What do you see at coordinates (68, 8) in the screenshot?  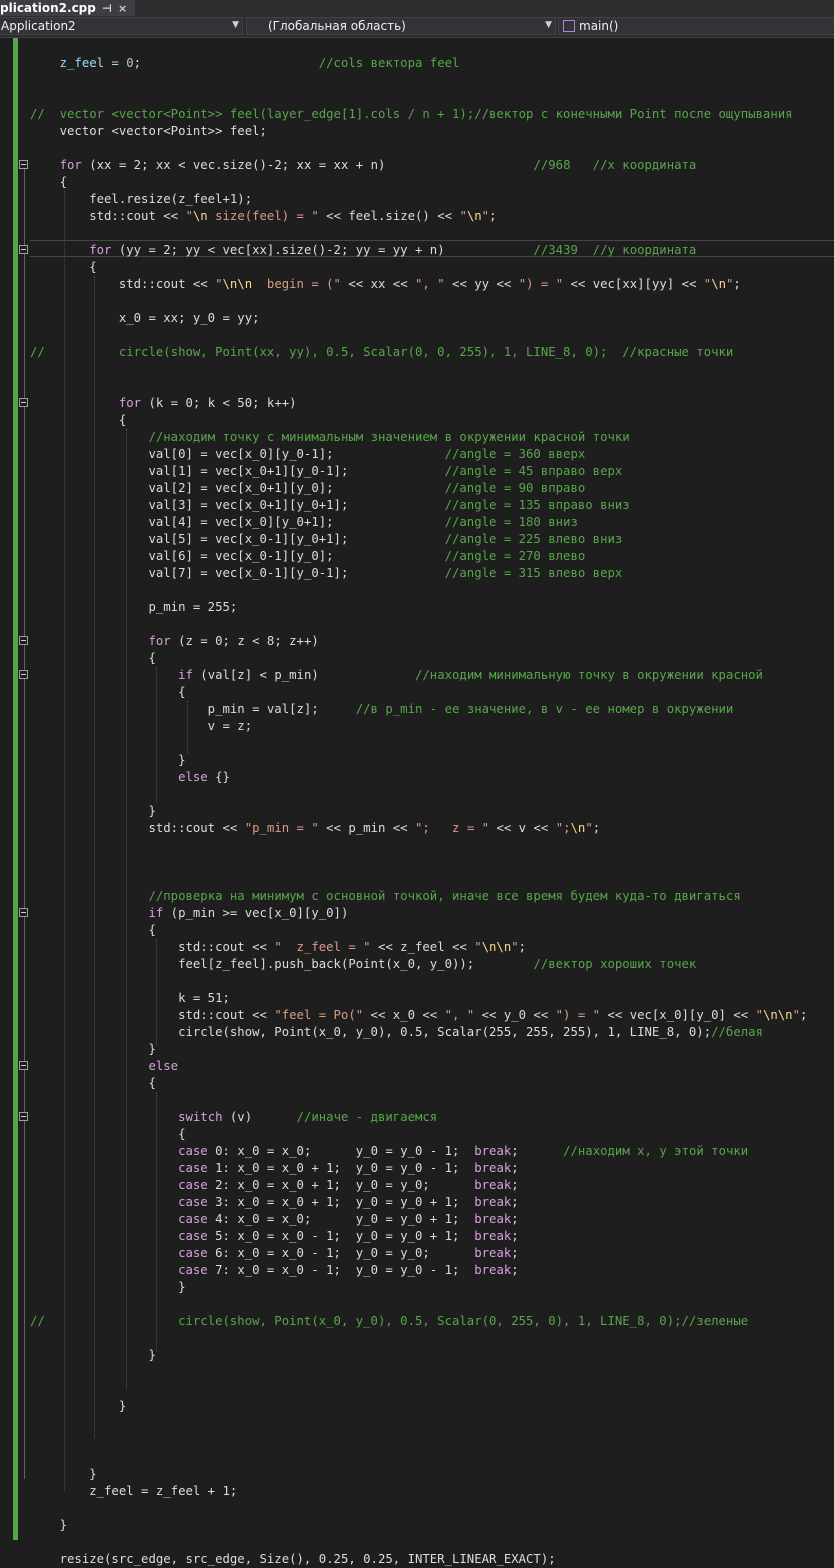 I see `document-tab: plication2.cpp ⊣ ×` at bounding box center [68, 8].